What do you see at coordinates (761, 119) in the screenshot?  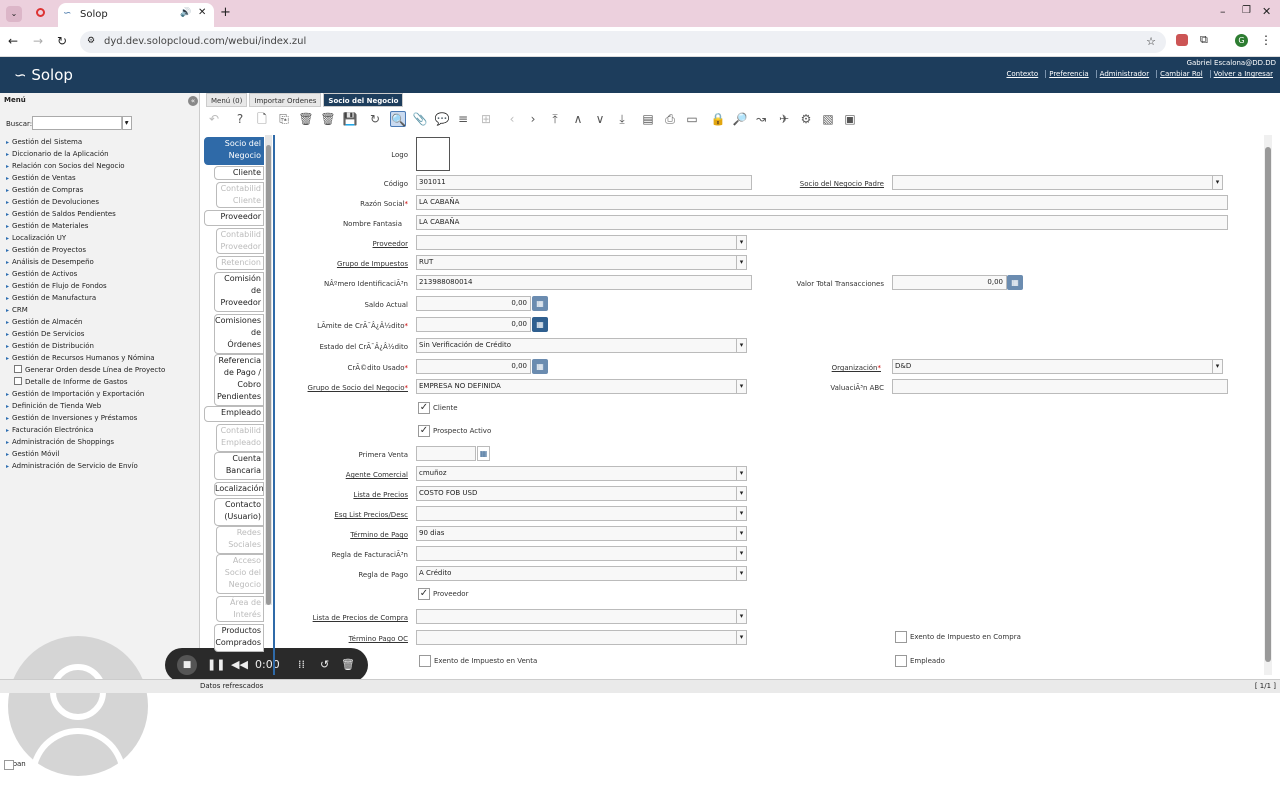 I see `workflow-icon: ↝` at bounding box center [761, 119].